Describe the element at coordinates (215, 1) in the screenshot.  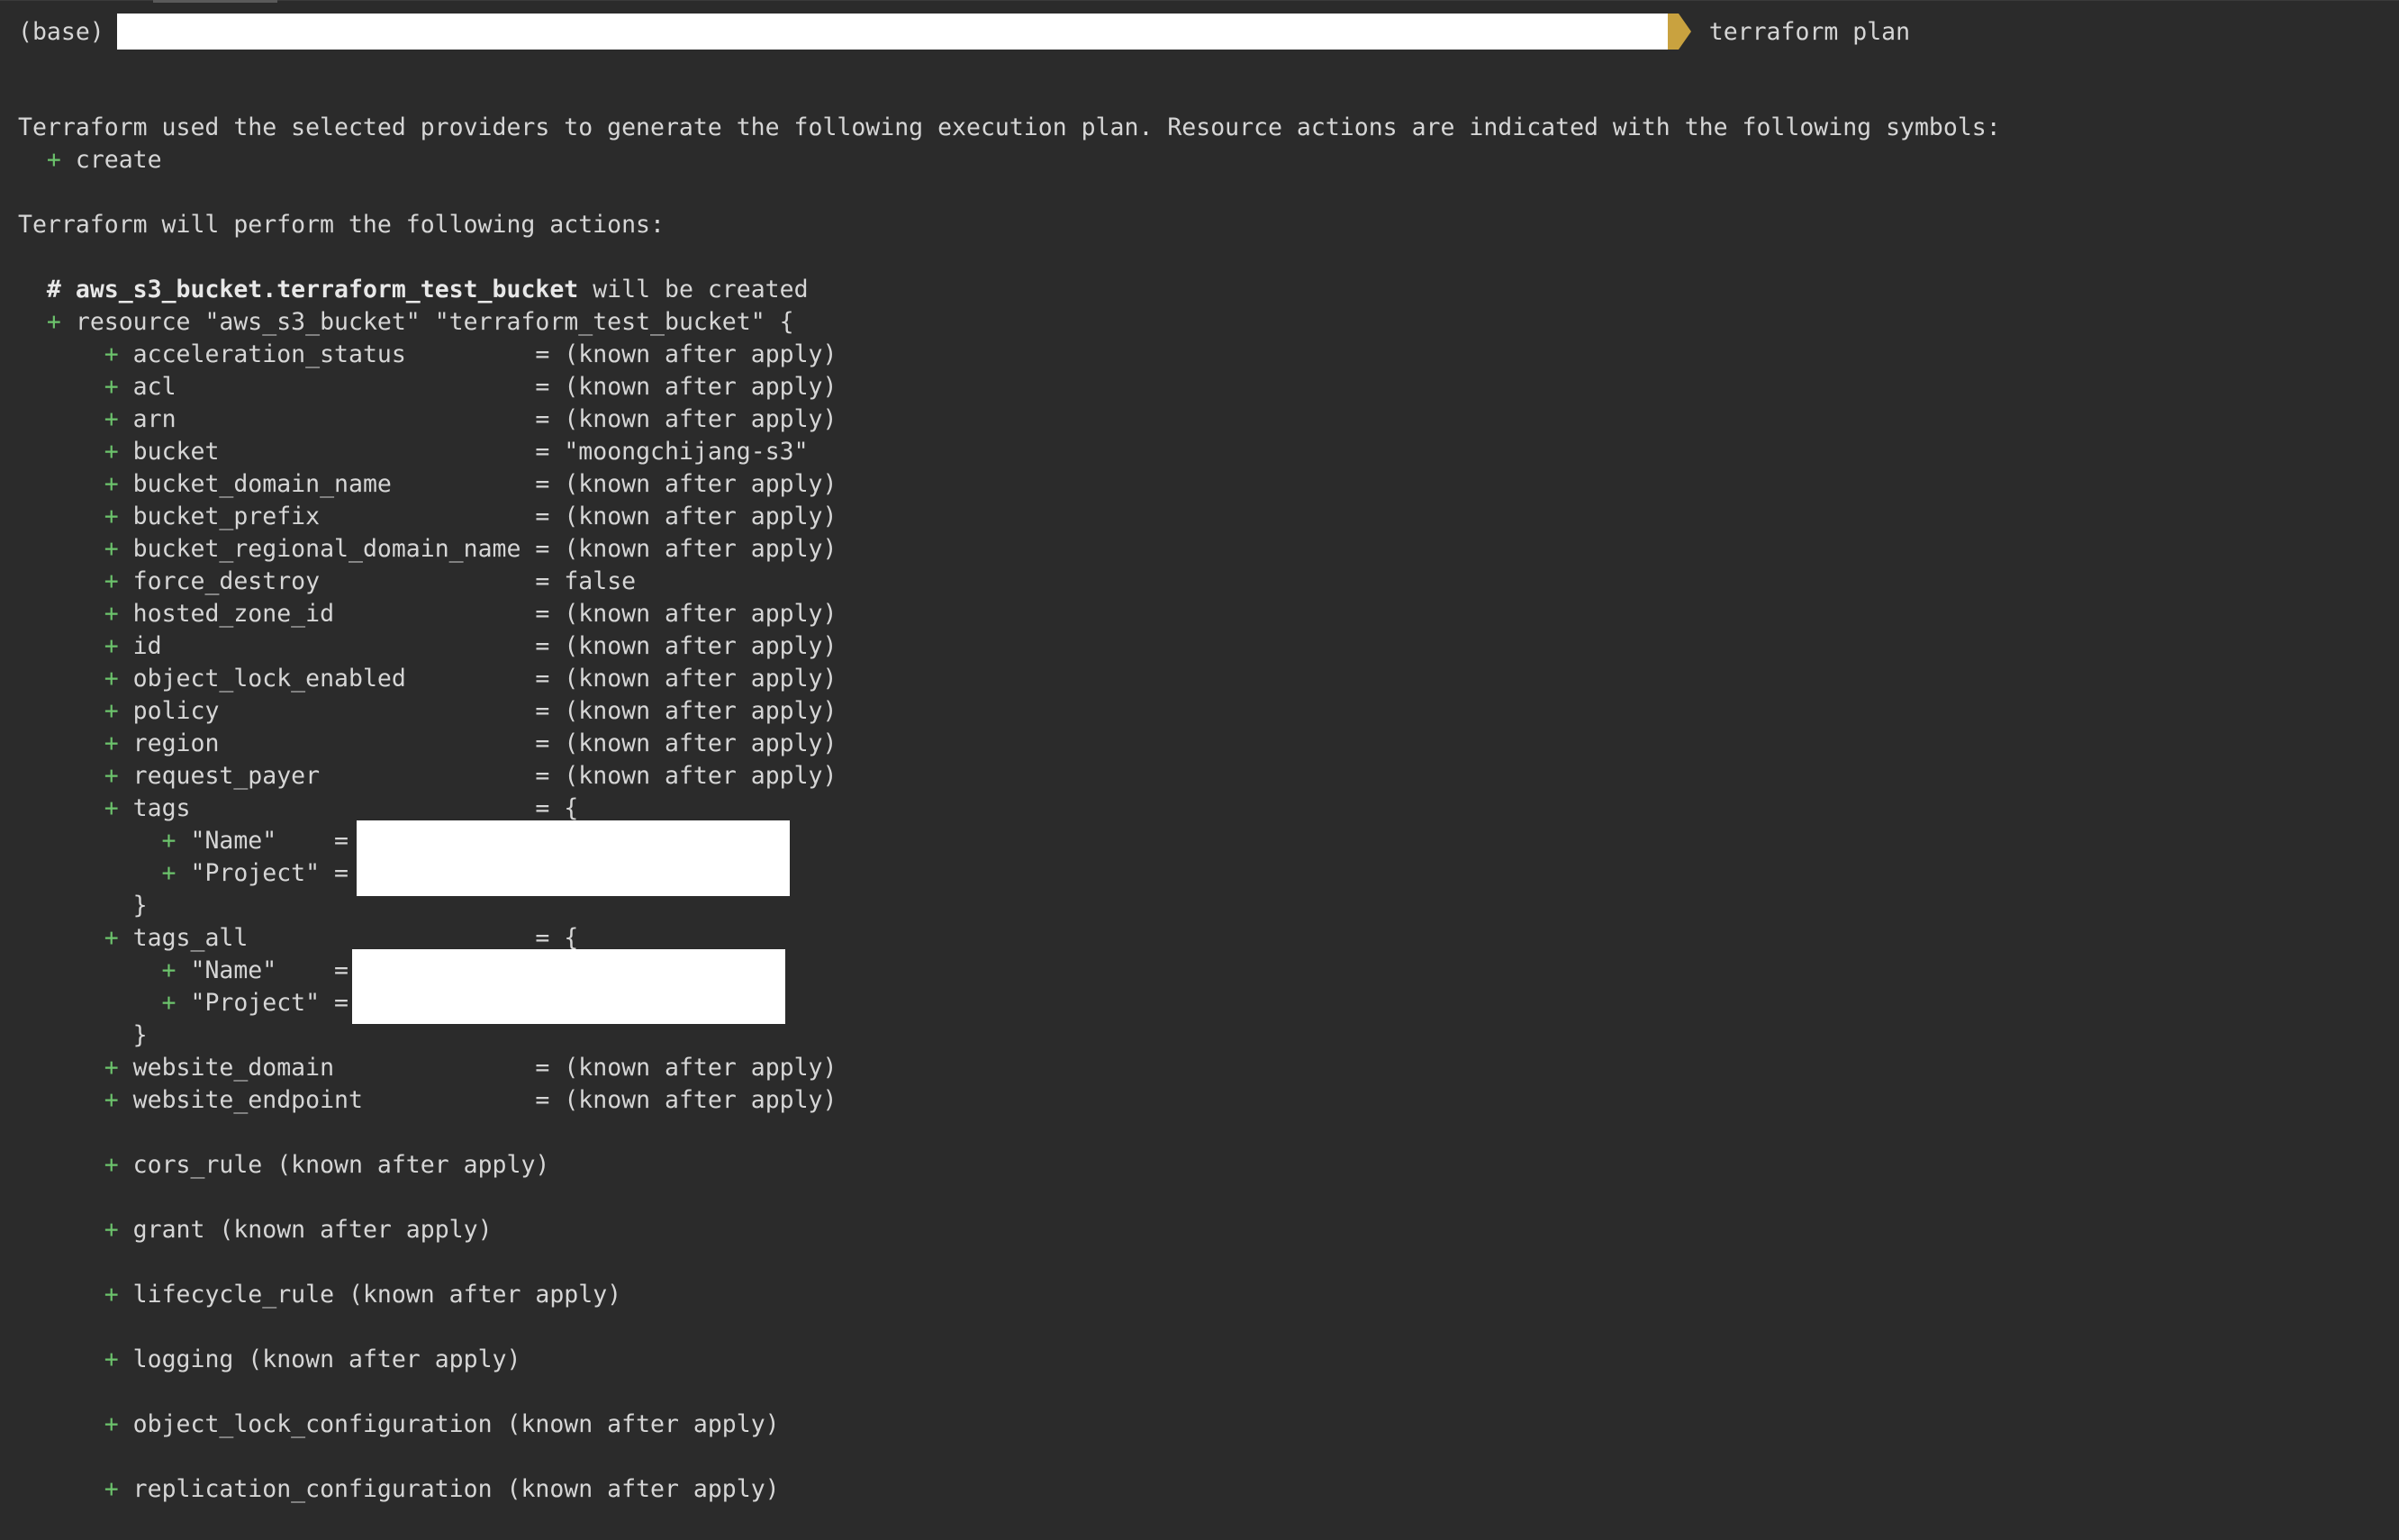
I see `active-tab-indicator` at that location.